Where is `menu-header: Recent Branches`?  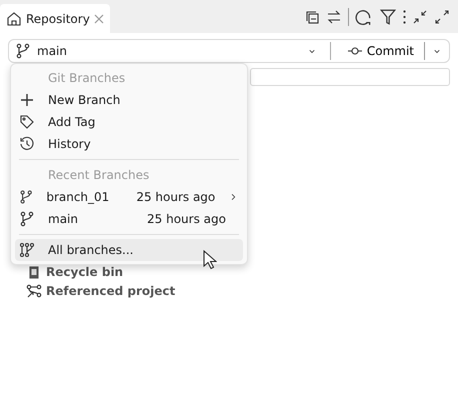 menu-header: Recent Branches is located at coordinates (98, 175).